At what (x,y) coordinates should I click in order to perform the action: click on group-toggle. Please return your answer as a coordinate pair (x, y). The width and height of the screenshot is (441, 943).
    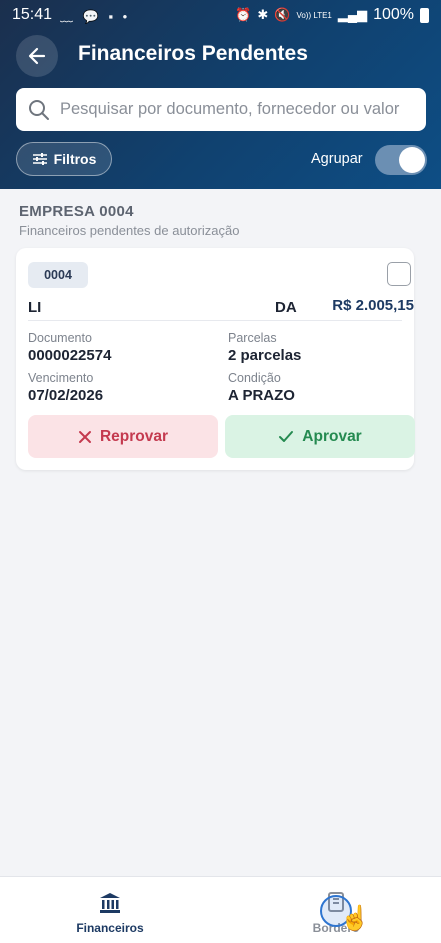
    Looking at the image, I should click on (401, 160).